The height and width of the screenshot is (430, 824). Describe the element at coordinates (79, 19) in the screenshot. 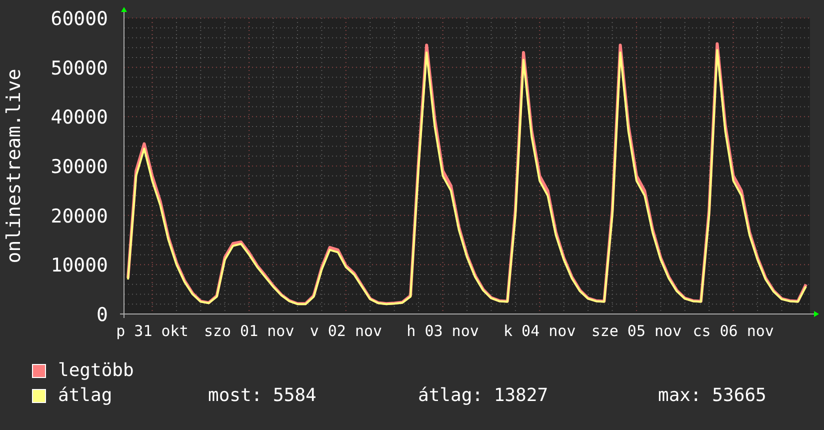

I see `y-tick-label: 60000` at that location.